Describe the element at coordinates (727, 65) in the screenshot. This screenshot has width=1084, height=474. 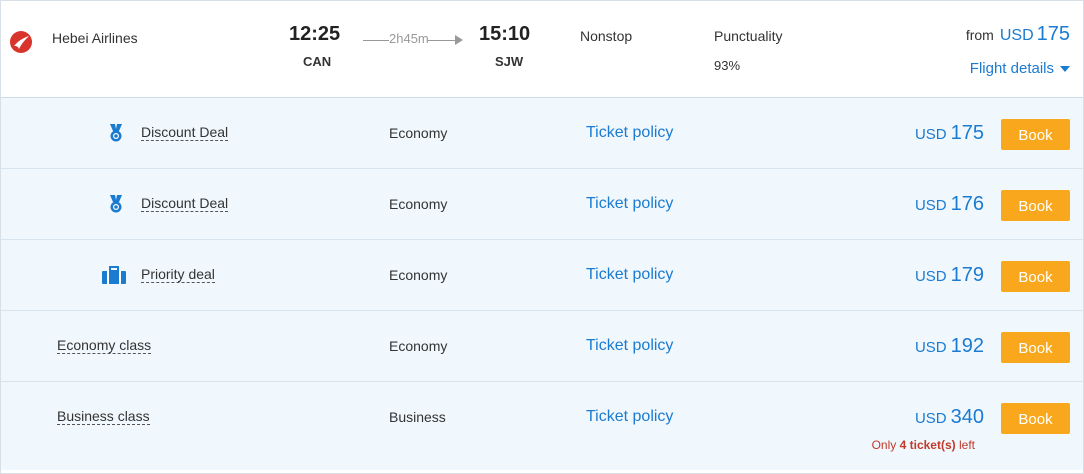
I see `punctuality-value: 93%` at that location.